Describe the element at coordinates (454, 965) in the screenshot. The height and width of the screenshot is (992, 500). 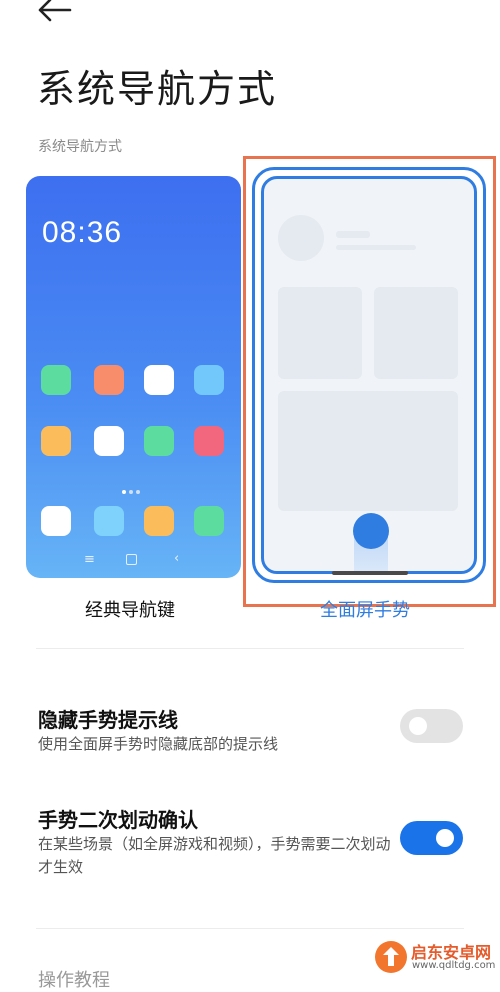
I see `watermark-url: www.qdltdg.com` at that location.